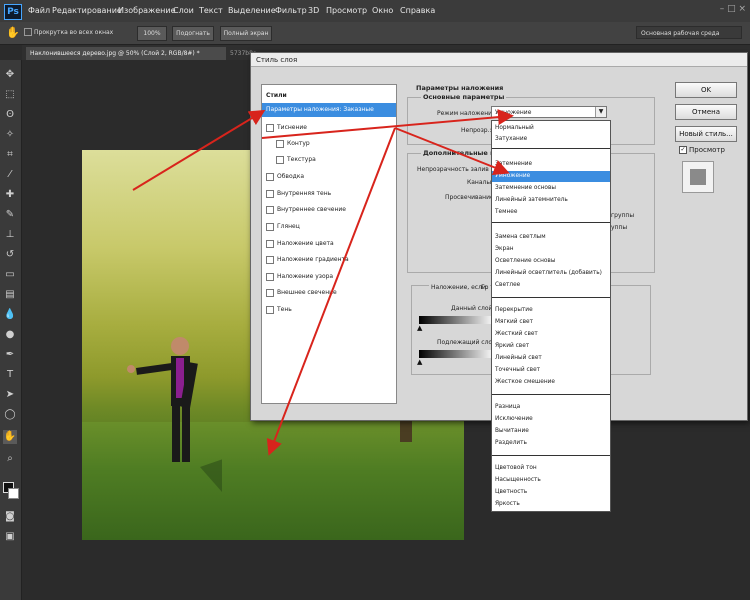  What do you see at coordinates (10, 375) in the screenshot?
I see `type-tool-icon: T` at bounding box center [10, 375].